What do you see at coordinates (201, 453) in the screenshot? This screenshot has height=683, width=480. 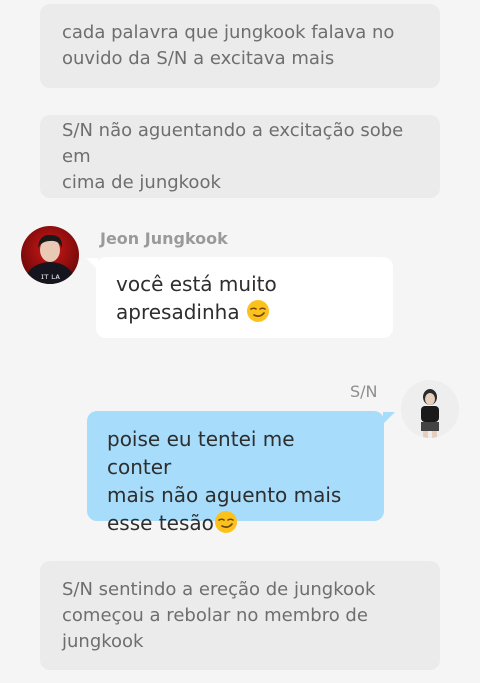 I see `message-line: poise eu tentei me conter` at bounding box center [201, 453].